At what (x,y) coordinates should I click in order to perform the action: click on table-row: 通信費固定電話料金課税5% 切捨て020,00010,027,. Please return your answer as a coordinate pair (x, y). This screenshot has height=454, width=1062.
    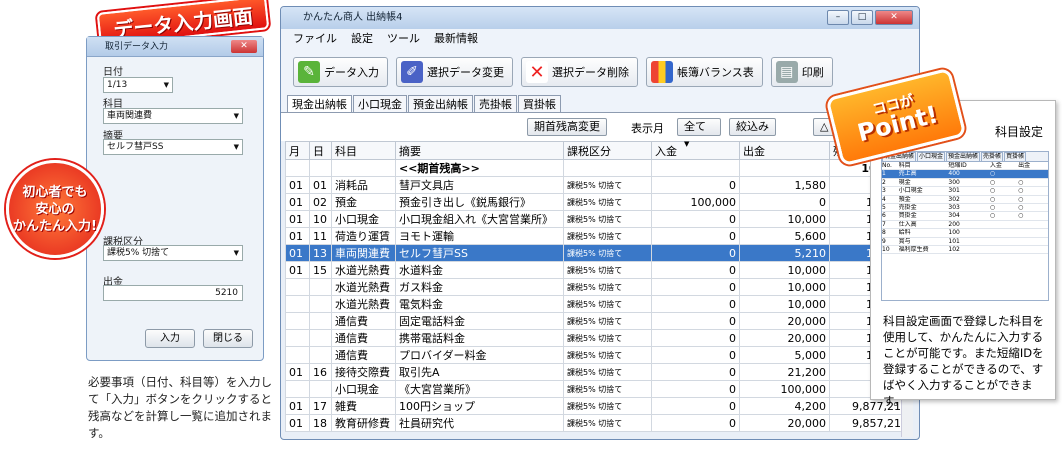
    Looking at the image, I should click on (598, 321).